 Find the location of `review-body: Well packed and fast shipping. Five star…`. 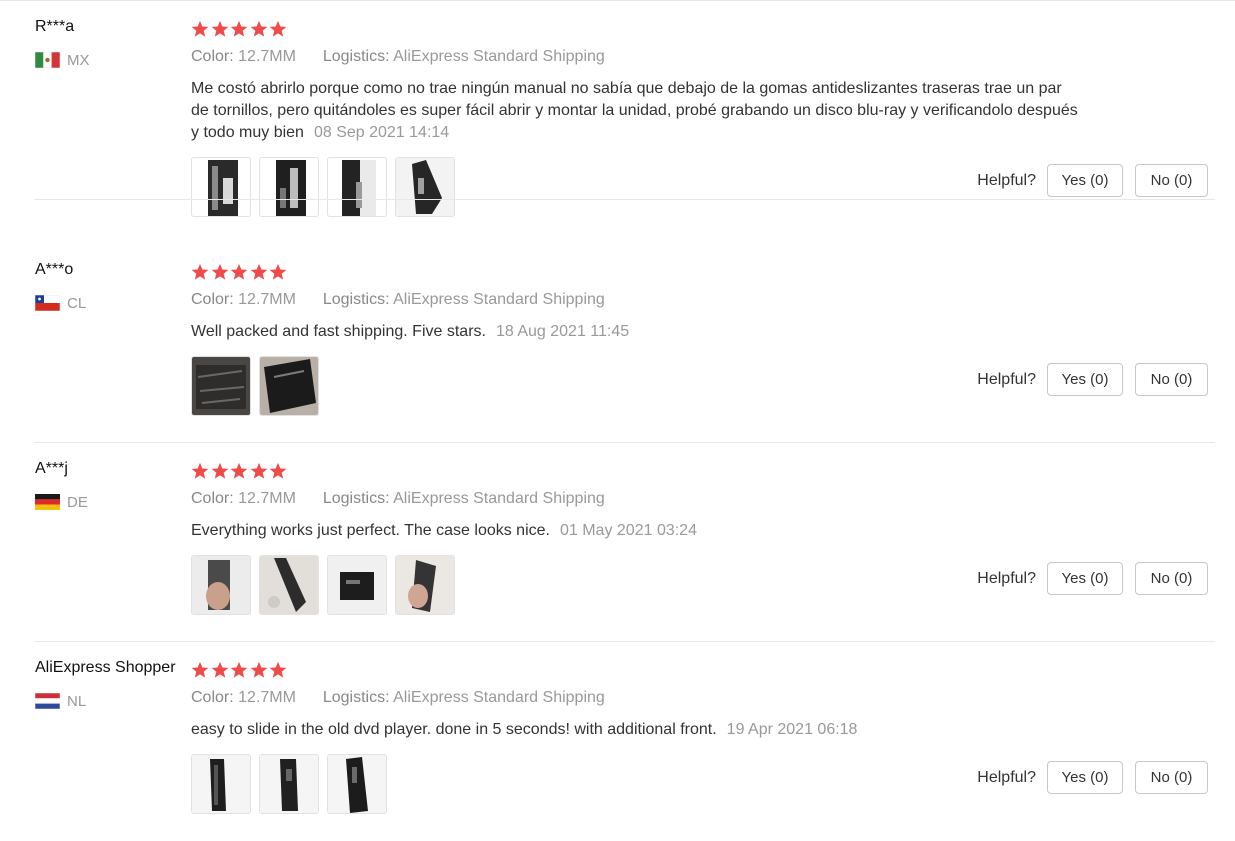

review-body: Well packed and fast shipping. Five star… is located at coordinates (338, 331).